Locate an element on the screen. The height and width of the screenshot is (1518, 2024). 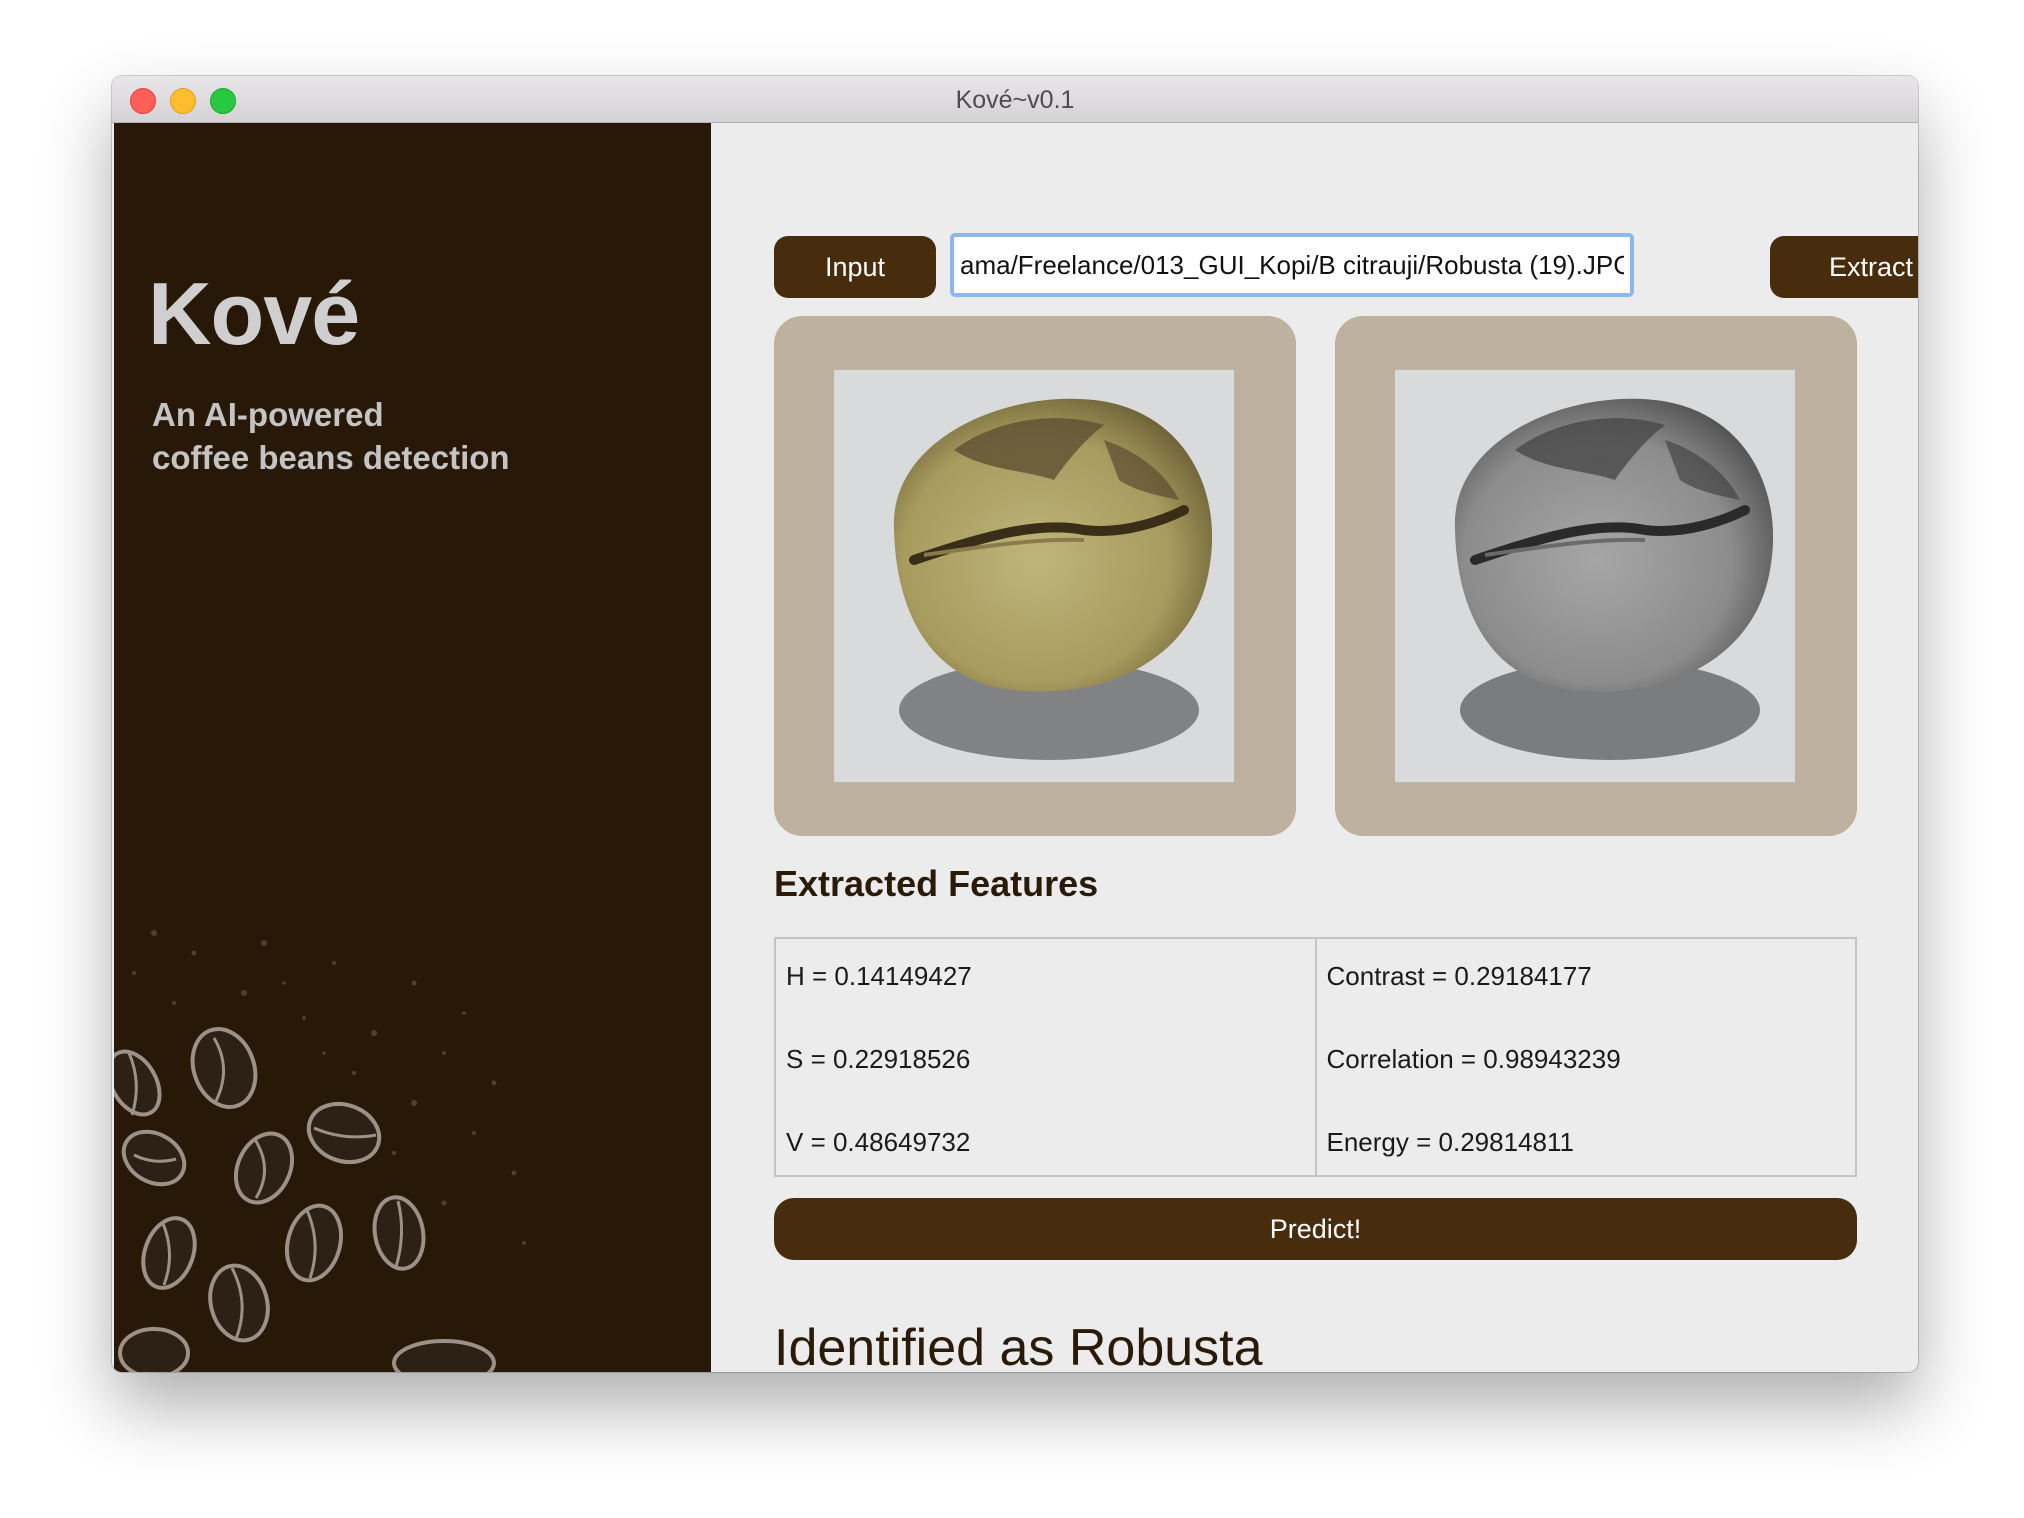
prediction-result: Identified as Robusta is located at coordinates (1018, 1345).